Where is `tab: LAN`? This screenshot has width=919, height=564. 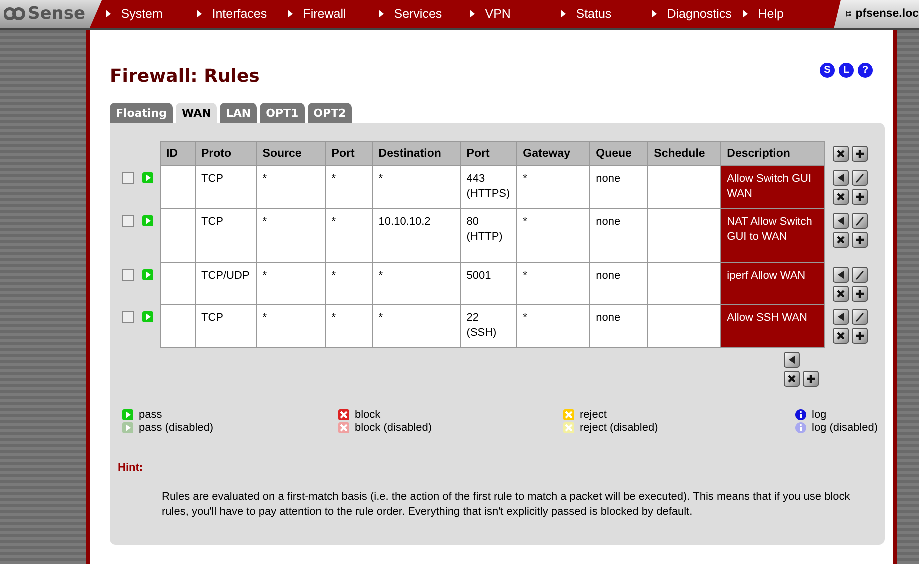 tab: LAN is located at coordinates (239, 113).